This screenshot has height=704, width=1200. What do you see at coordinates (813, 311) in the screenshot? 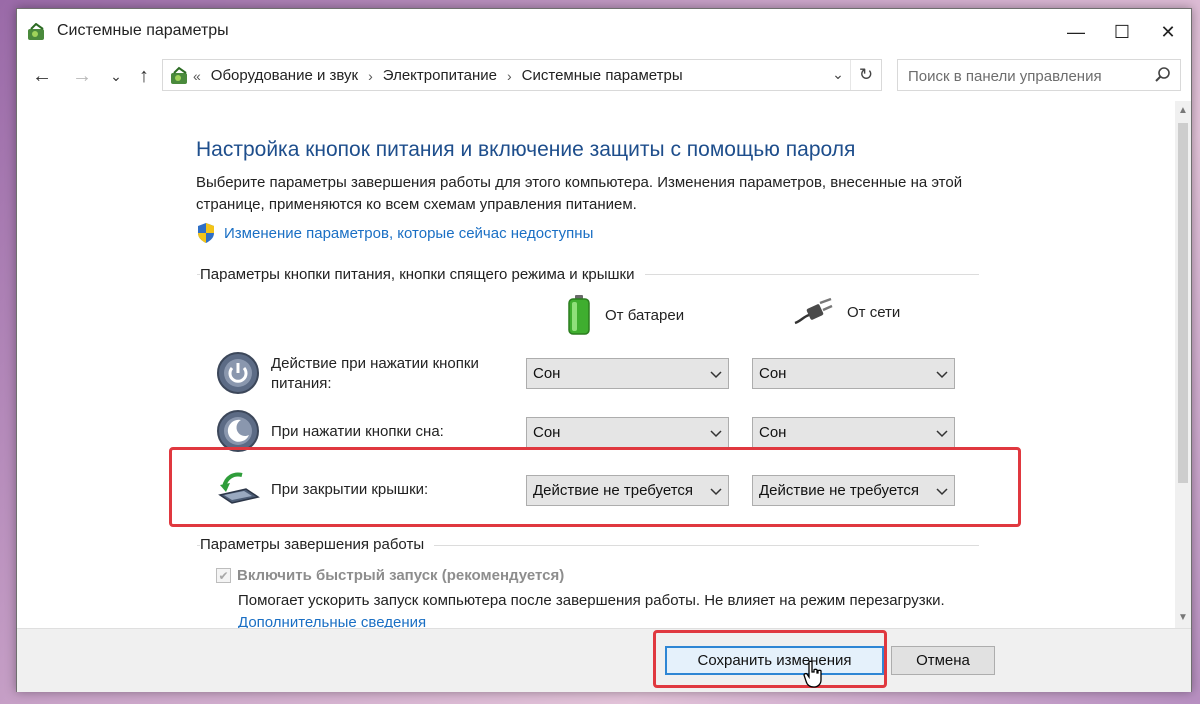
I see `power-plug-icon` at bounding box center [813, 311].